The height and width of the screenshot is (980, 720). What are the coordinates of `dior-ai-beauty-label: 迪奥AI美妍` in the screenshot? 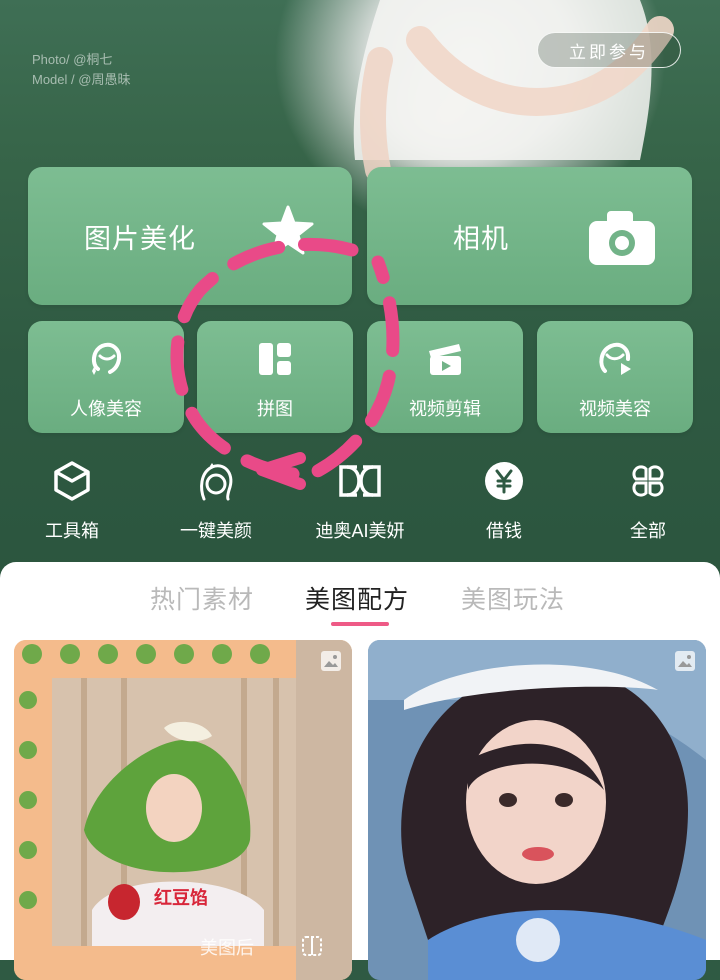 It's located at (360, 531).